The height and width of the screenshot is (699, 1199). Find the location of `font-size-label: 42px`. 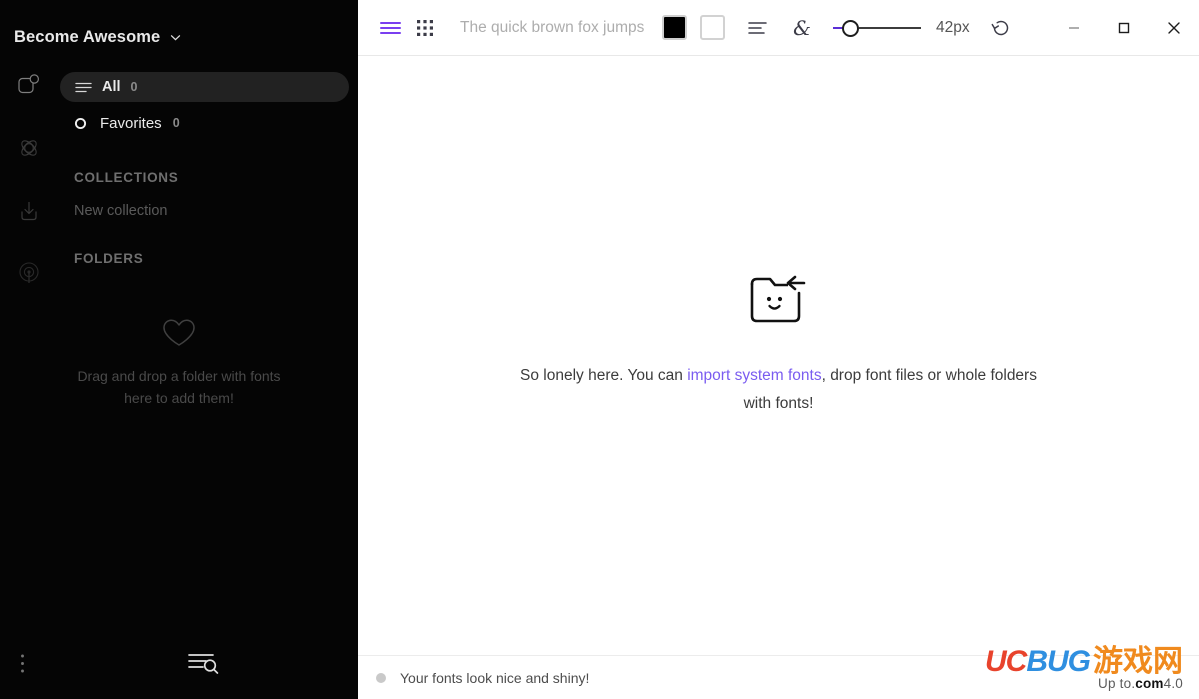

font-size-label: 42px is located at coordinates (953, 27).